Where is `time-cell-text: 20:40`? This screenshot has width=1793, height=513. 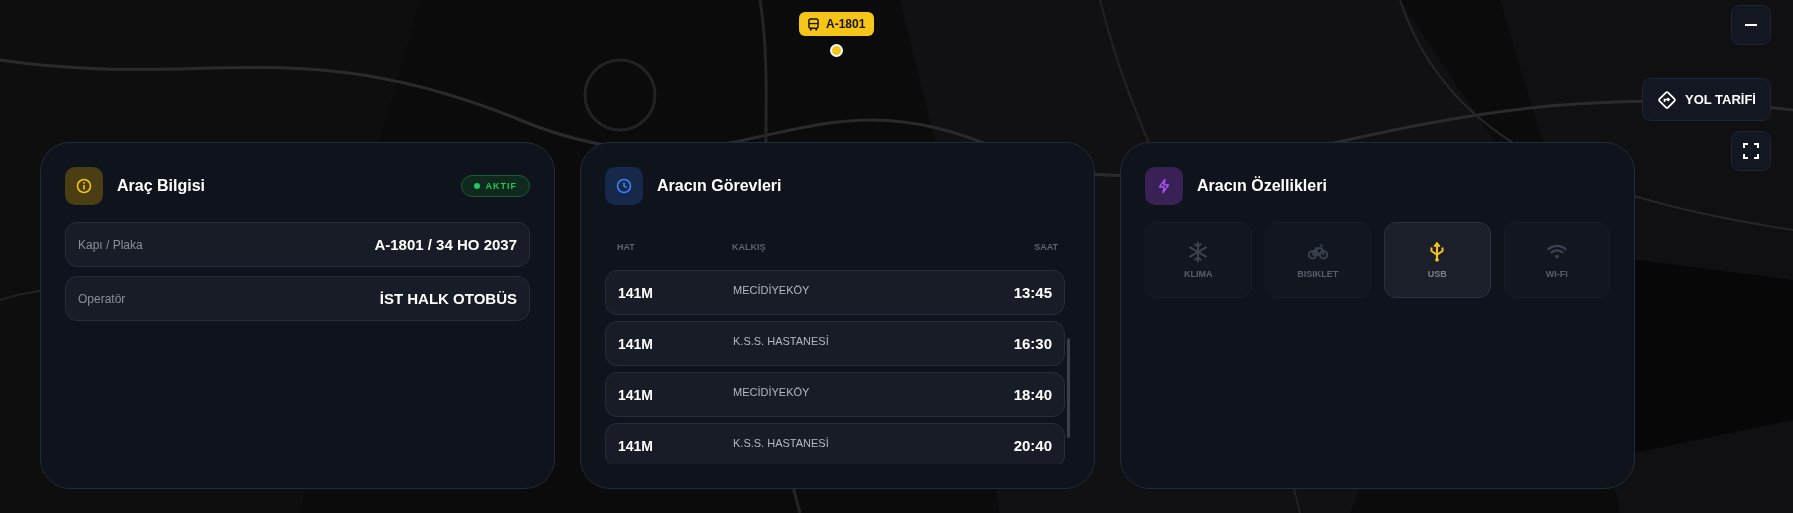
time-cell-text: 20:40 is located at coordinates (1032, 445).